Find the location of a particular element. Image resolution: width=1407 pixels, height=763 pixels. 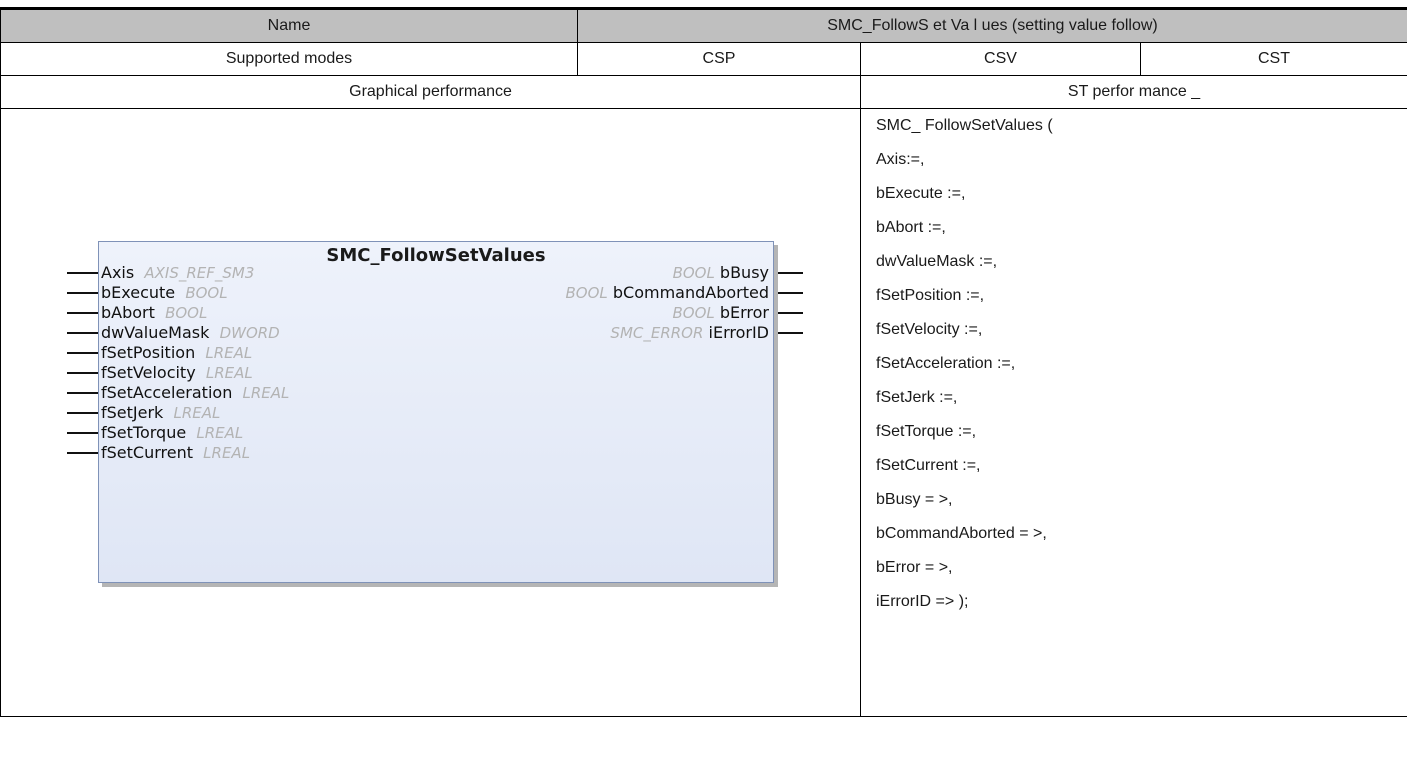

input-pin: dwValueMask DWORD is located at coordinates (190, 333).